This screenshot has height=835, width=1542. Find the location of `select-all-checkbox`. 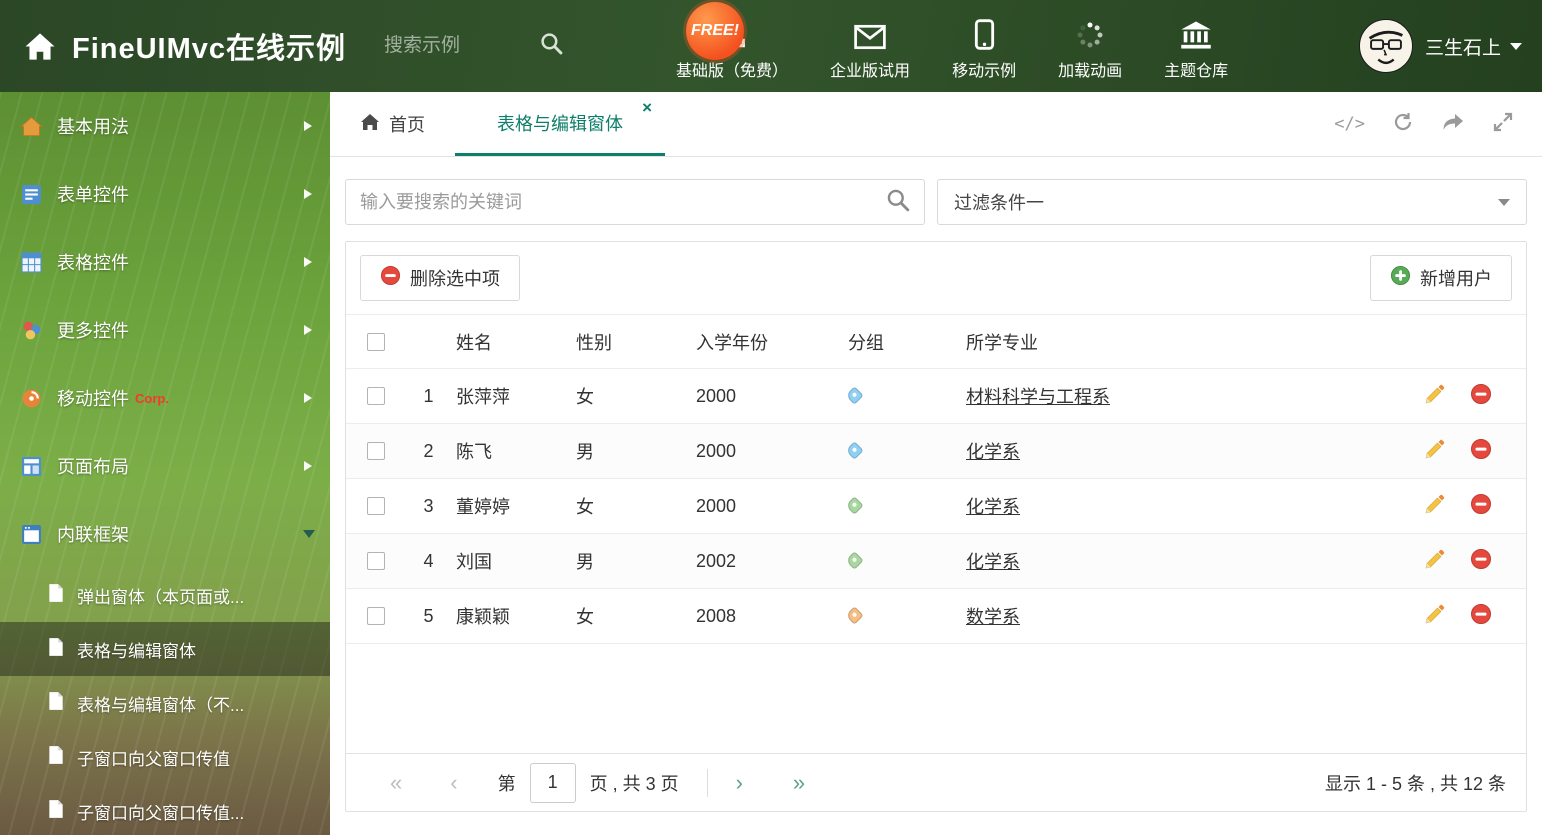

select-all-checkbox is located at coordinates (376, 341).